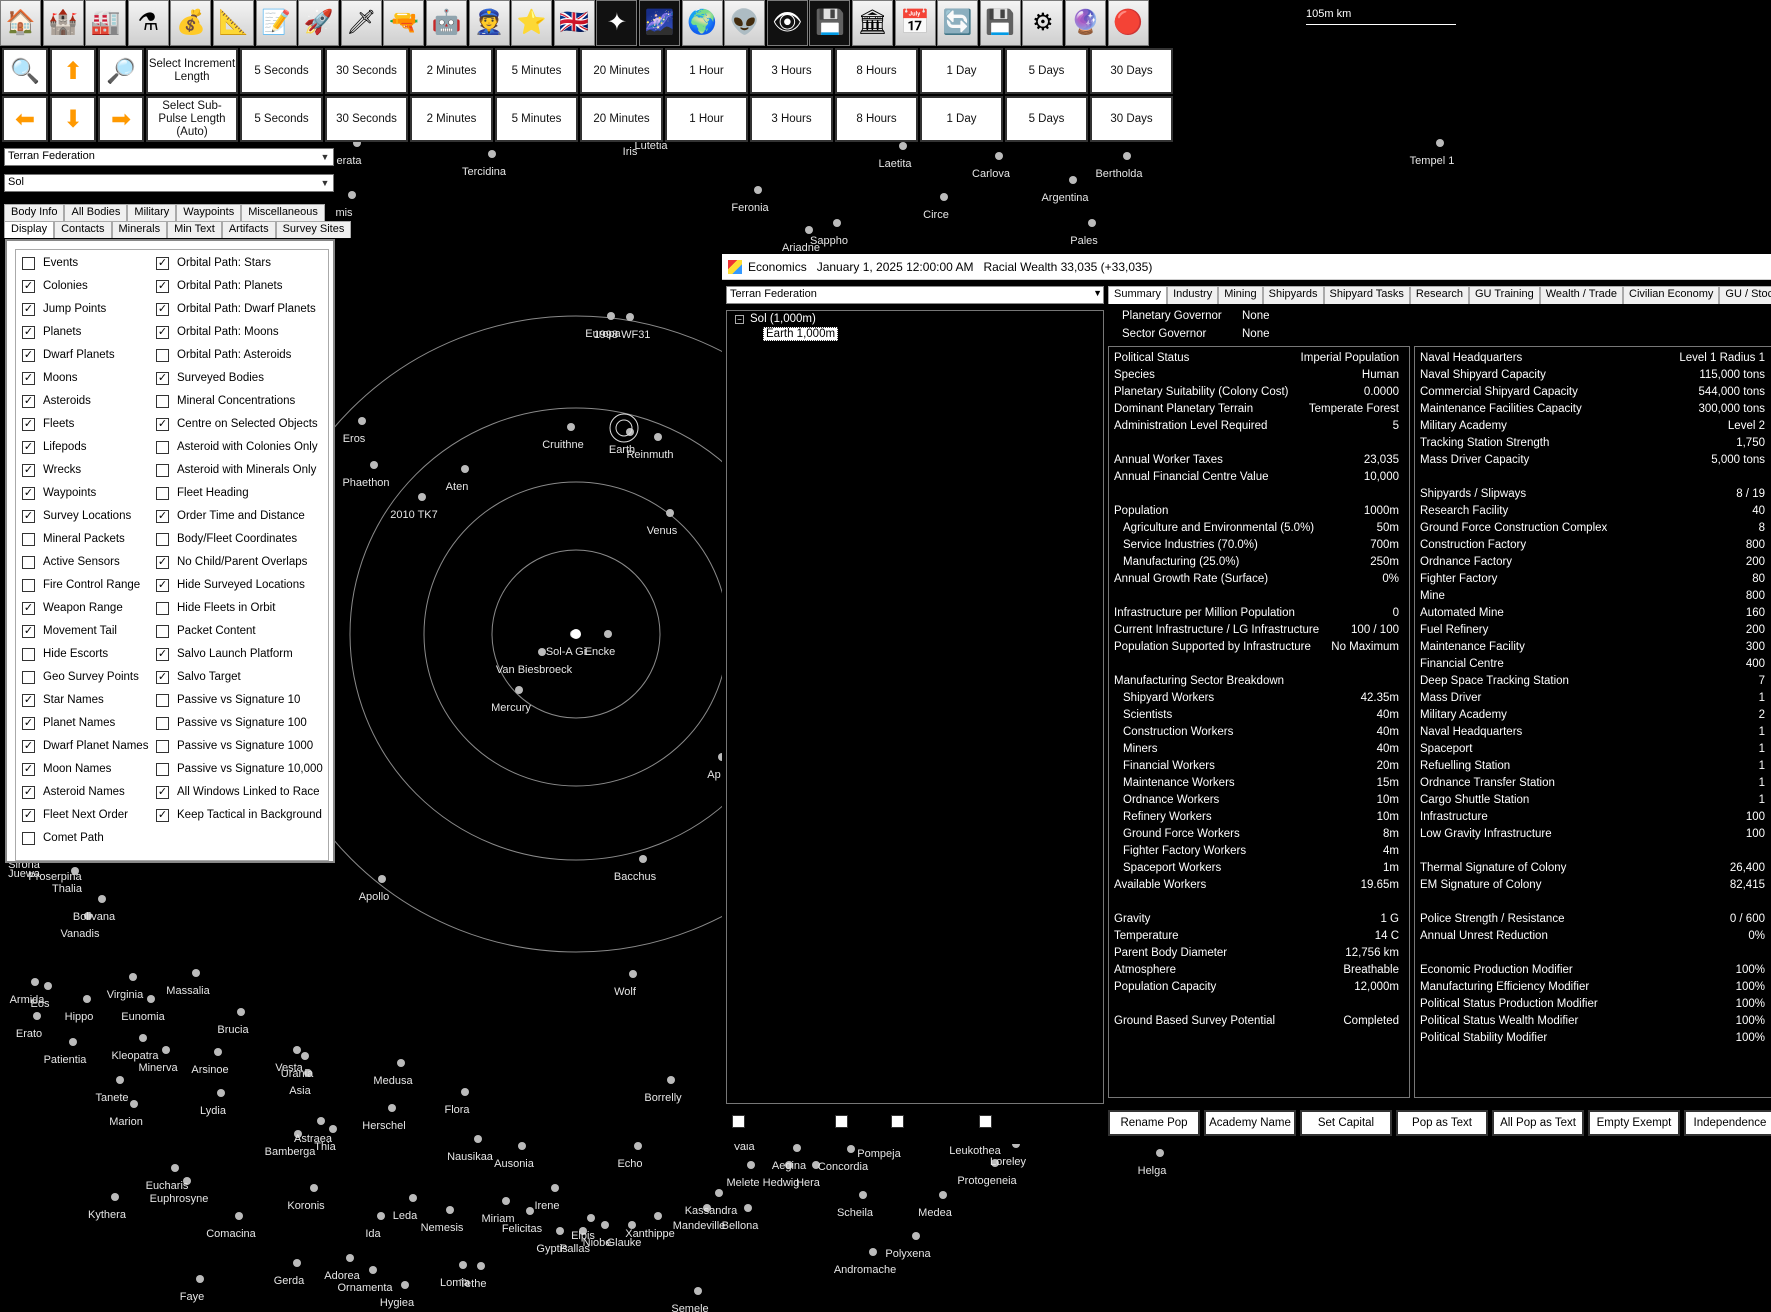 The image size is (1771, 1312). Describe the element at coordinates (536, 119) in the screenshot. I see `subpulse-button: 5 Minutes` at that location.